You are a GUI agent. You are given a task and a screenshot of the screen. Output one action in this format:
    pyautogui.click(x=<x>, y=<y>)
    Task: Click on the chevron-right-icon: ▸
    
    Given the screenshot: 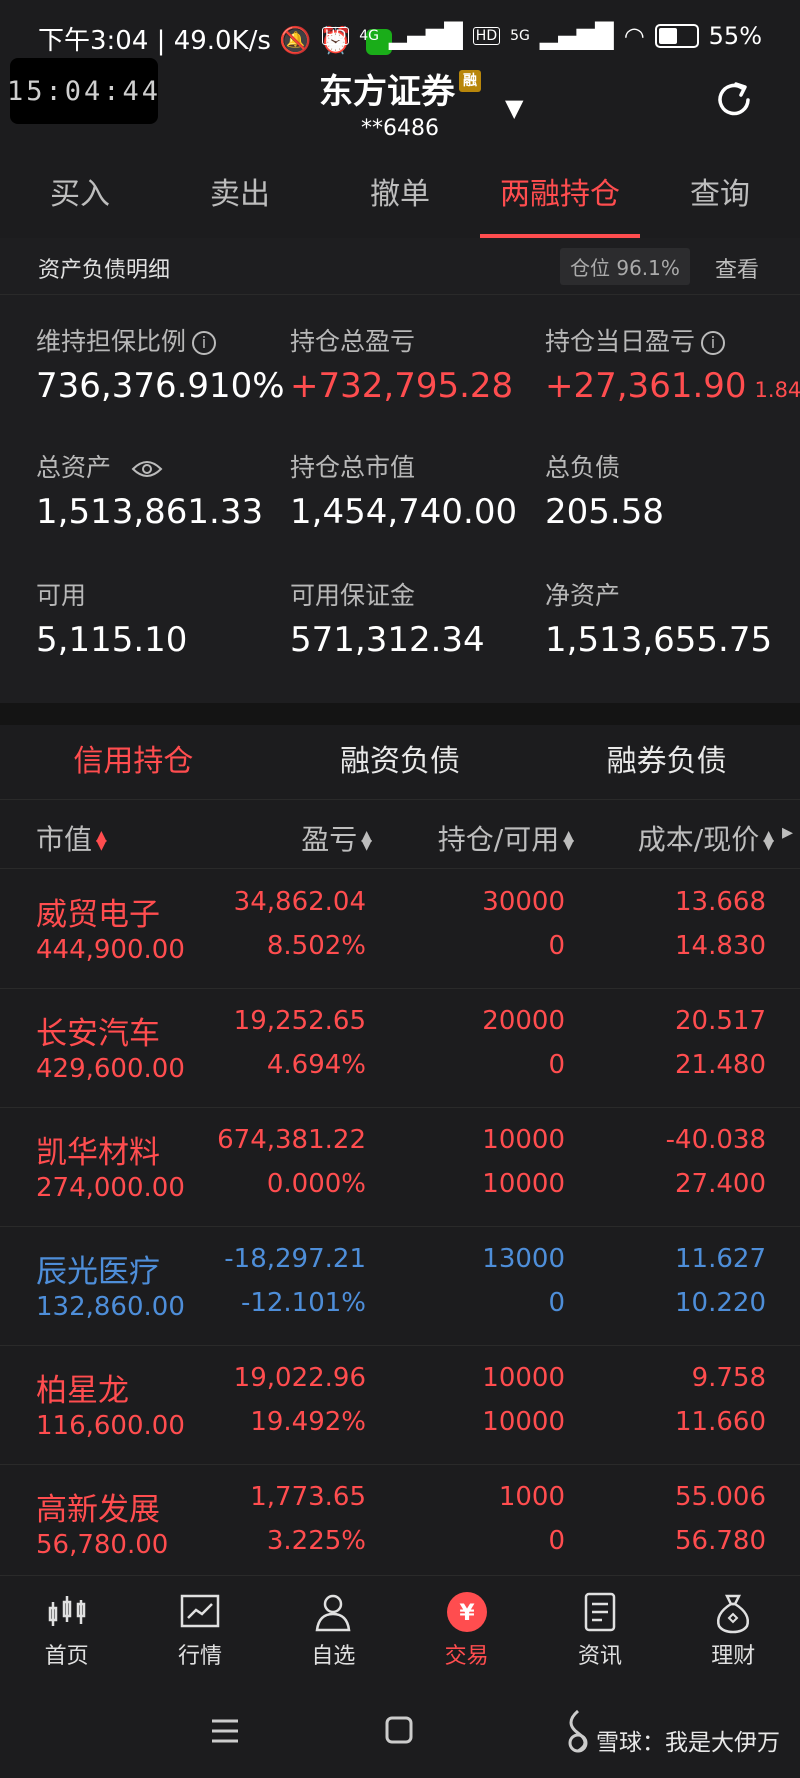 What is the action you would take?
    pyautogui.click(x=787, y=832)
    